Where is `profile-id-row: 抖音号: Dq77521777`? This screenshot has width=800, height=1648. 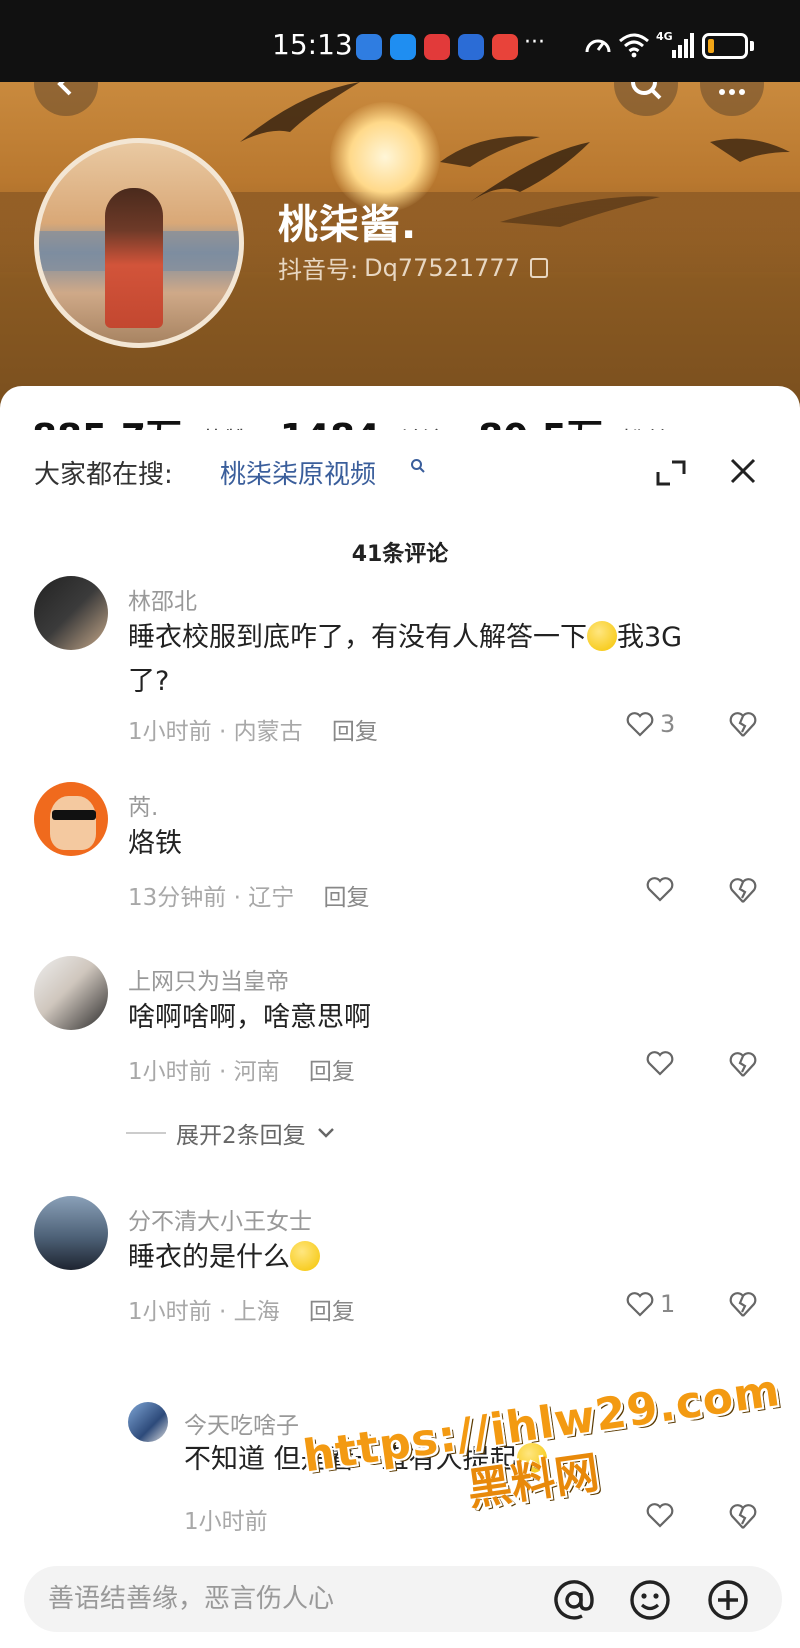 profile-id-row: 抖音号: Dq77521777 is located at coordinates (413, 267).